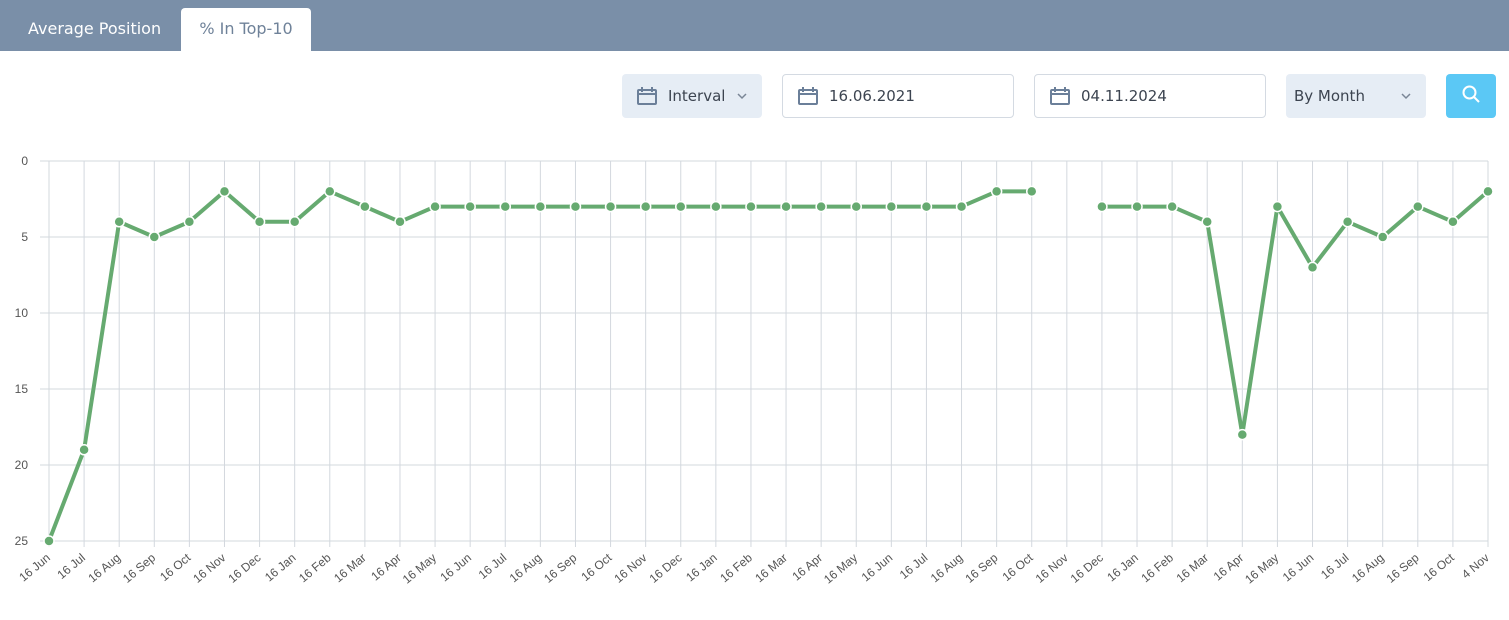 The width and height of the screenshot is (1509, 620). What do you see at coordinates (22, 351) in the screenshot?
I see `y-axis-ticks: 0 5 10 15 20 25` at bounding box center [22, 351].